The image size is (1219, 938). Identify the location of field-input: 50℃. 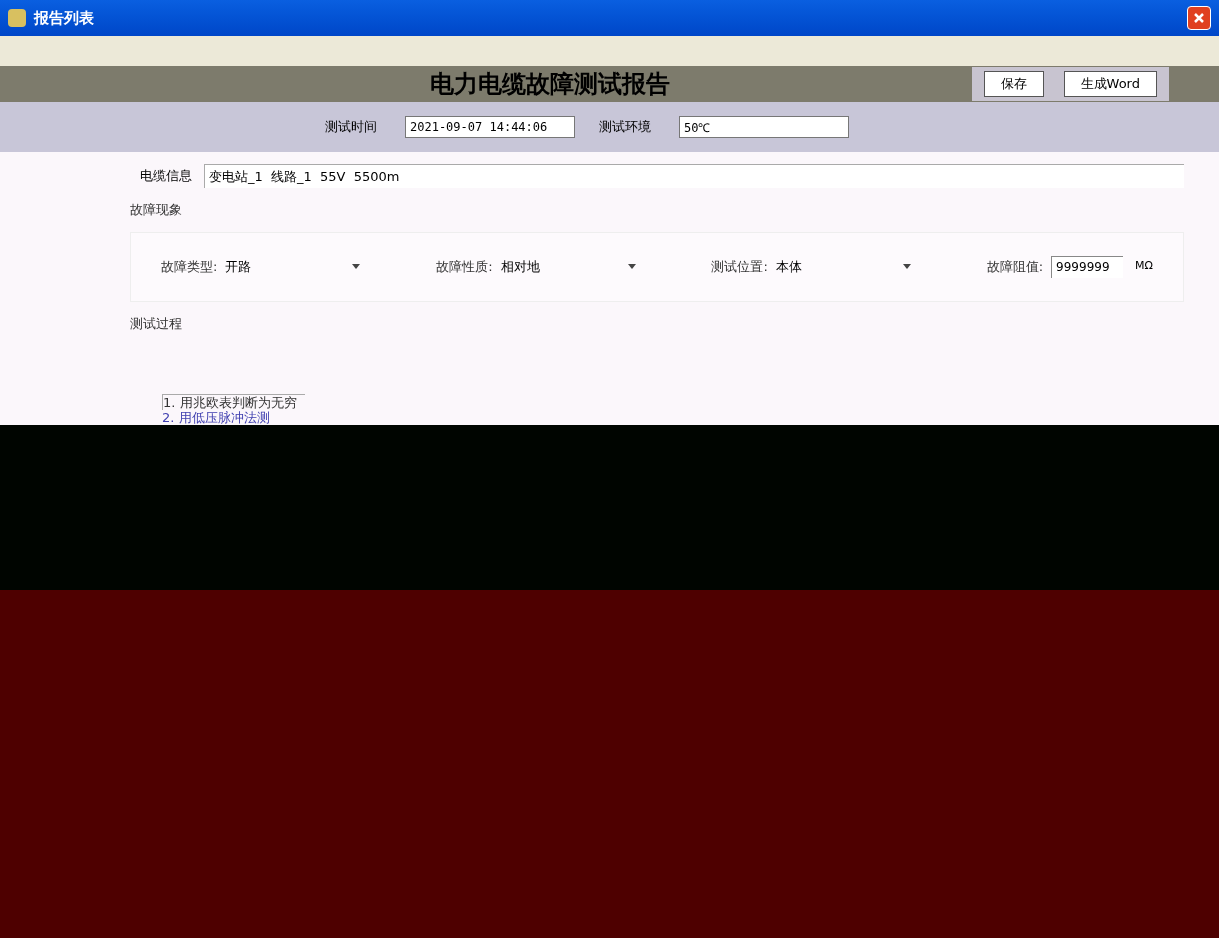
(764, 127).